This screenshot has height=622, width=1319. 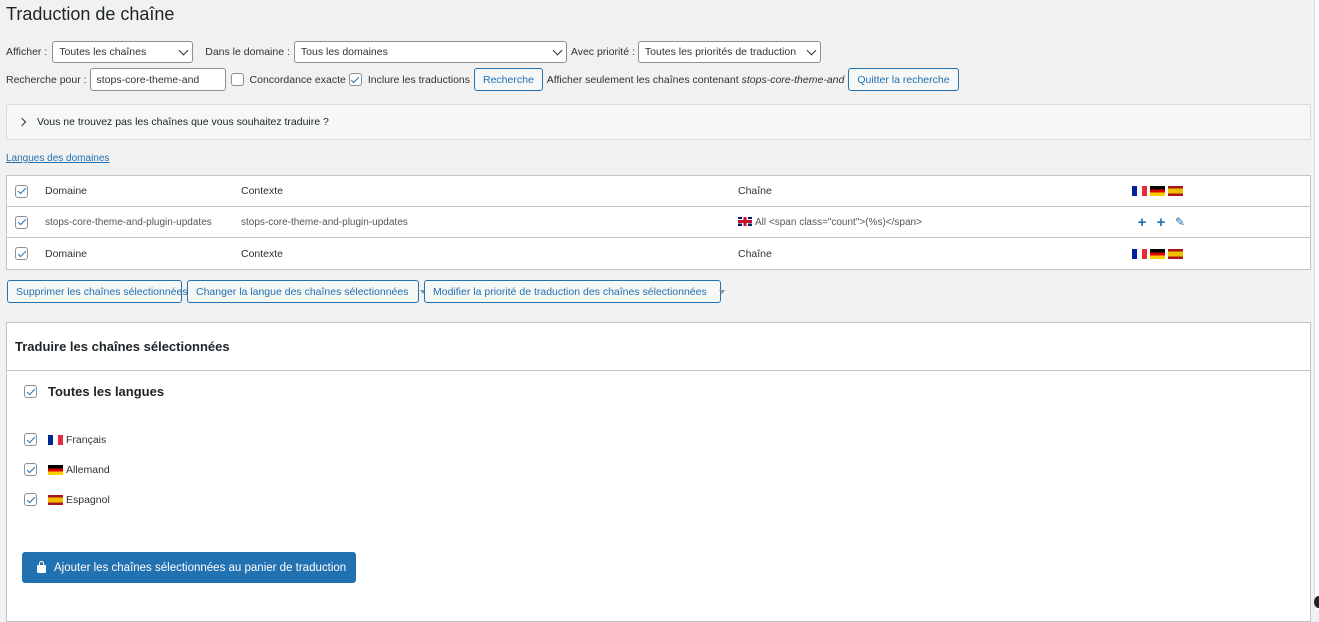 What do you see at coordinates (720, 52) in the screenshot?
I see `priority-select-value: Toutes les priorités de traduction` at bounding box center [720, 52].